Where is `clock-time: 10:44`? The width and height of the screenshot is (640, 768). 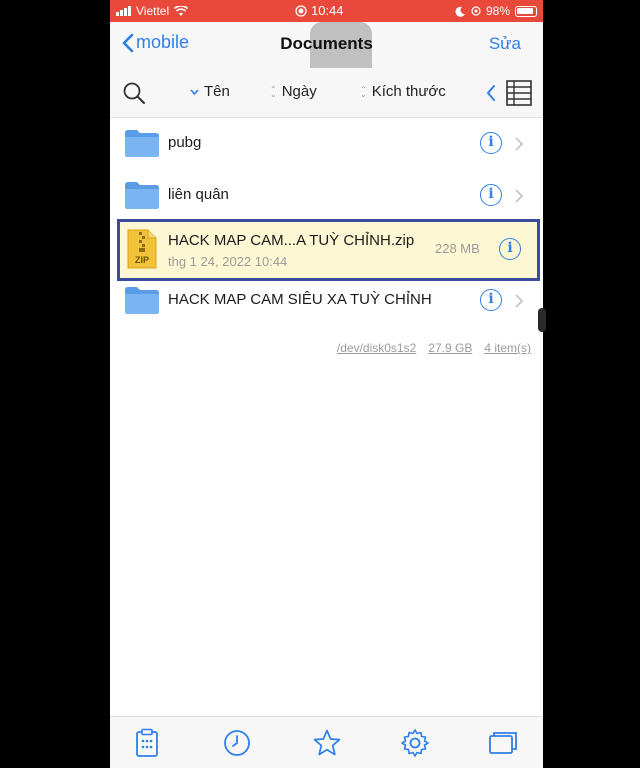 clock-time: 10:44 is located at coordinates (327, 10).